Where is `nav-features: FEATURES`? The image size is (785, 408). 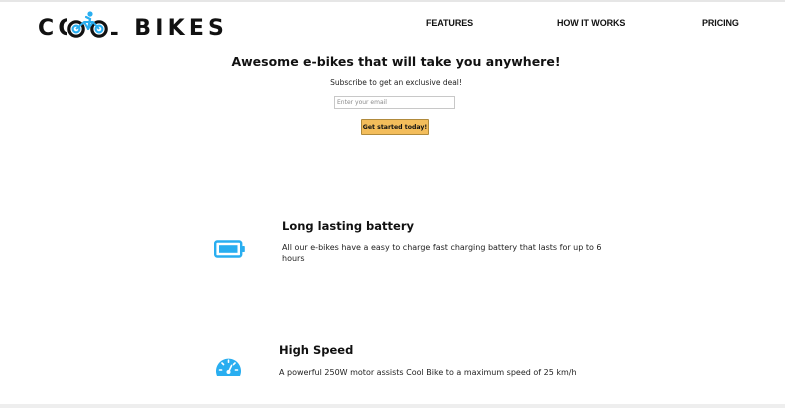 nav-features: FEATURES is located at coordinates (449, 23).